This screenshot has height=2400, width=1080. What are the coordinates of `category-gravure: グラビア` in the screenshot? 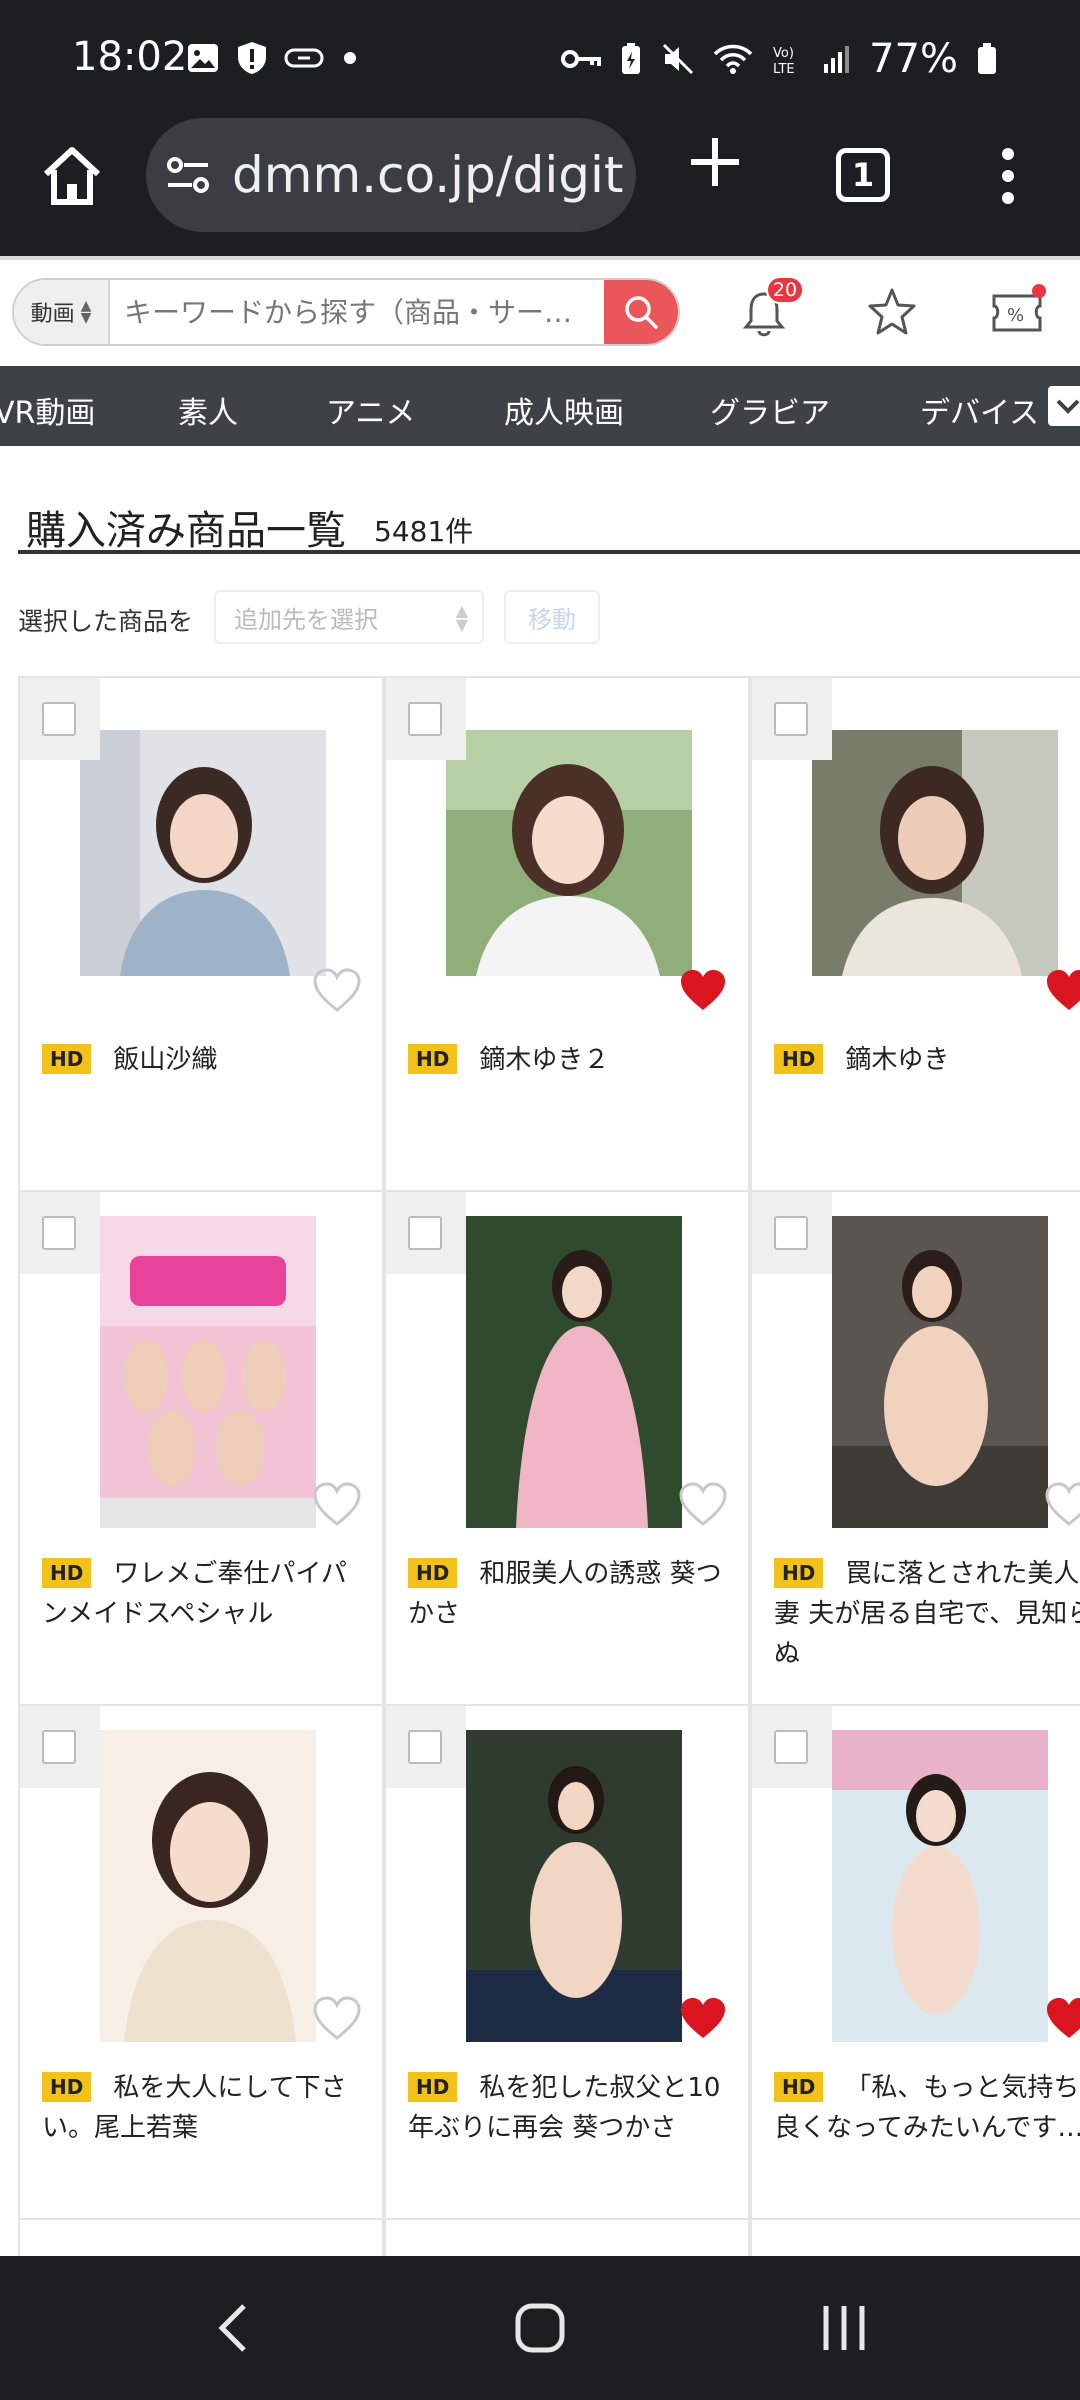 It's located at (770, 410).